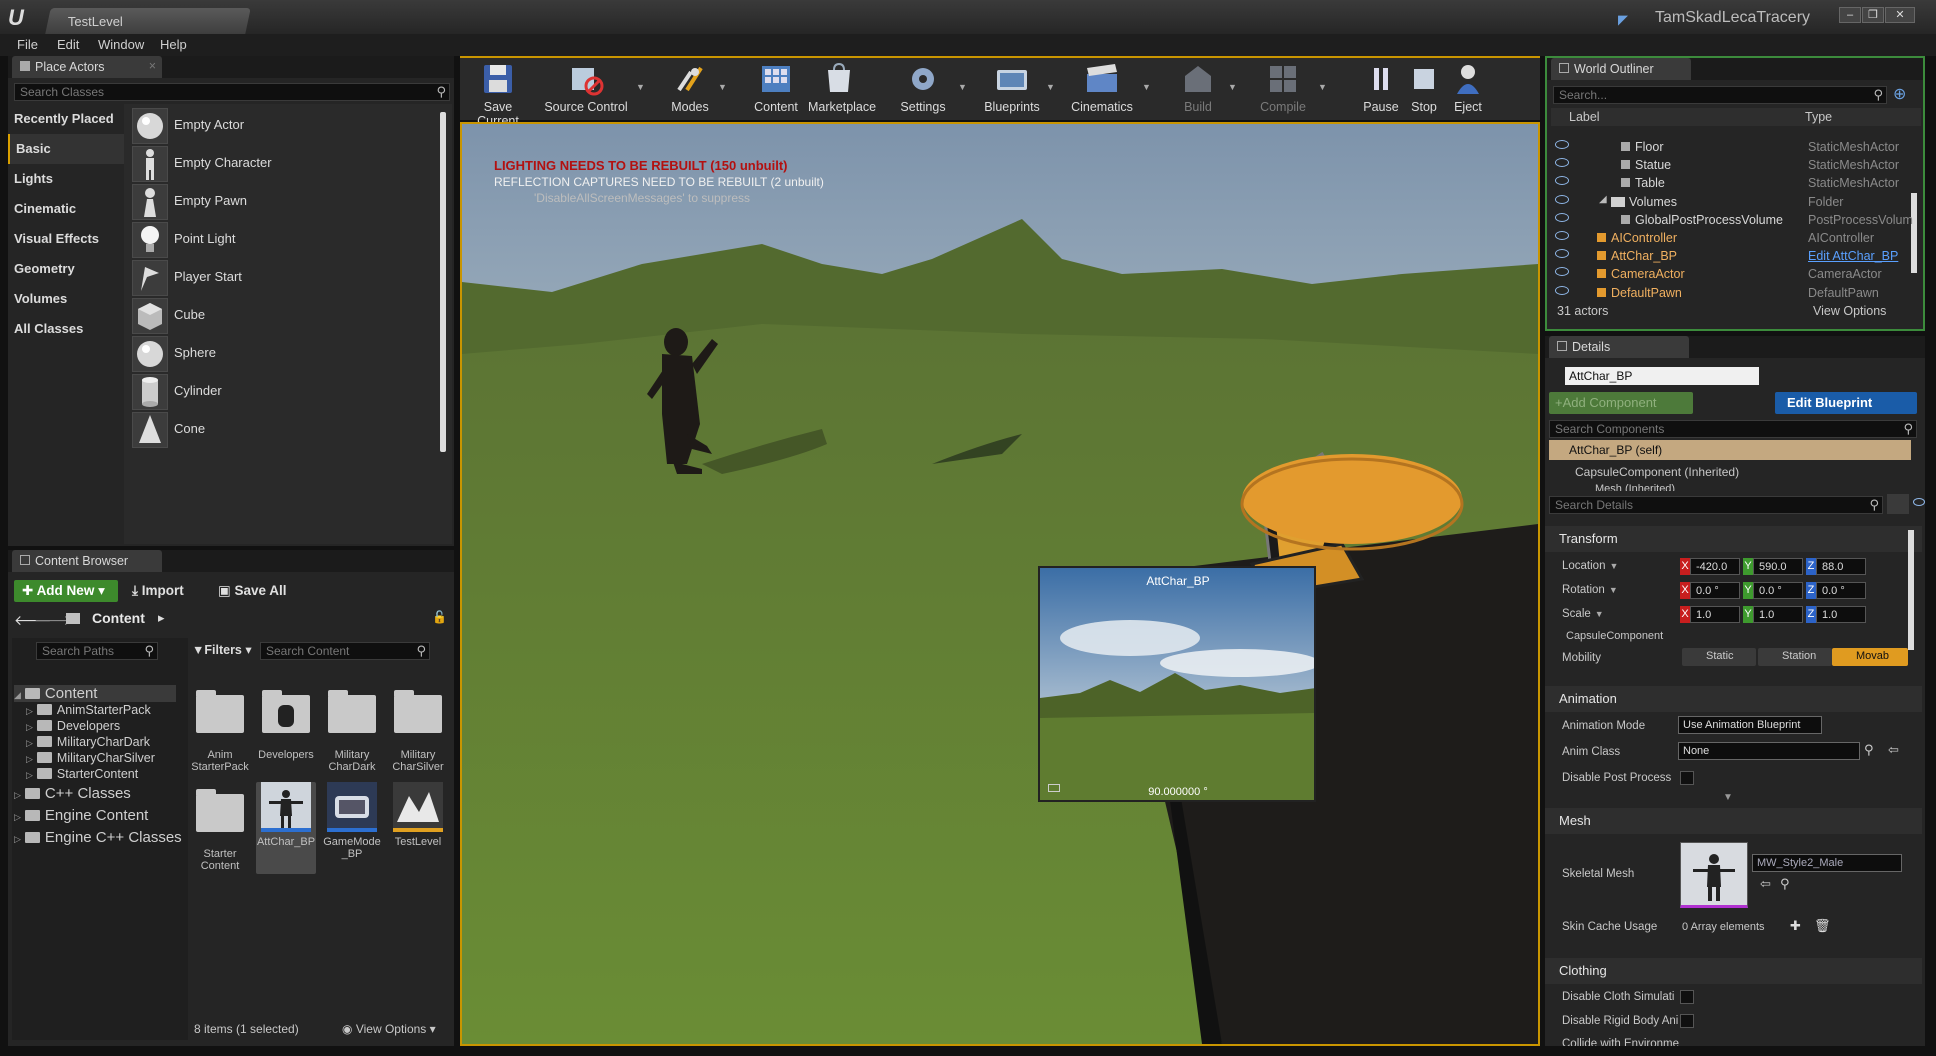 This screenshot has height=1056, width=1936. Describe the element at coordinates (1590, 590) in the screenshot. I see `rotation: Rotation ▼` at that location.